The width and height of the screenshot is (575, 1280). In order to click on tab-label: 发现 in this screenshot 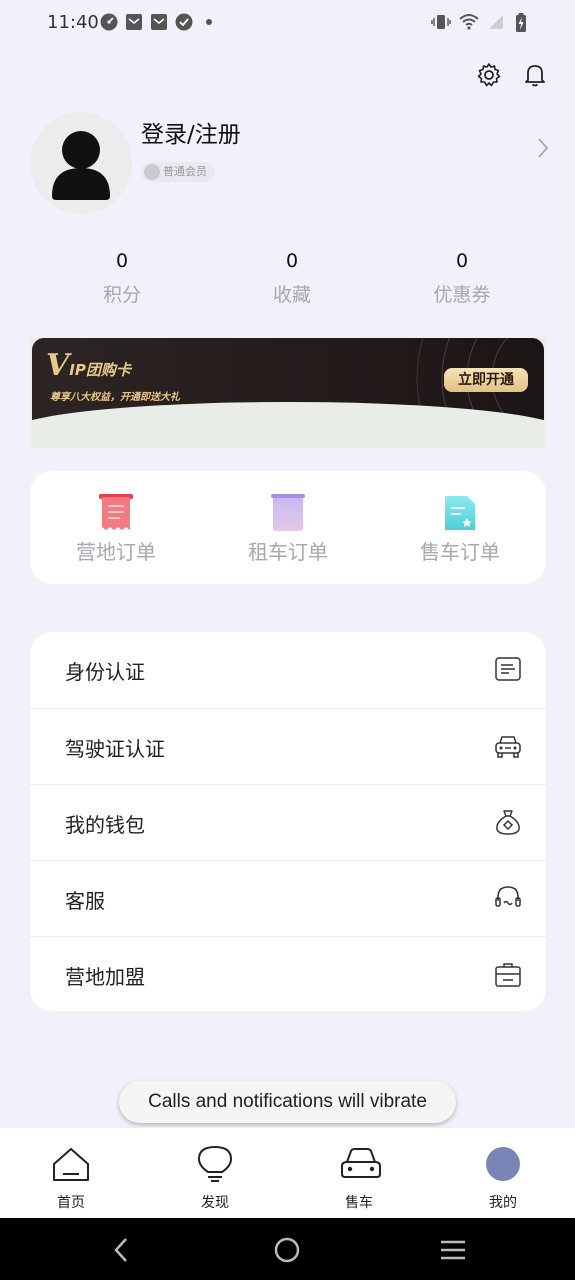, I will do `click(215, 1203)`.